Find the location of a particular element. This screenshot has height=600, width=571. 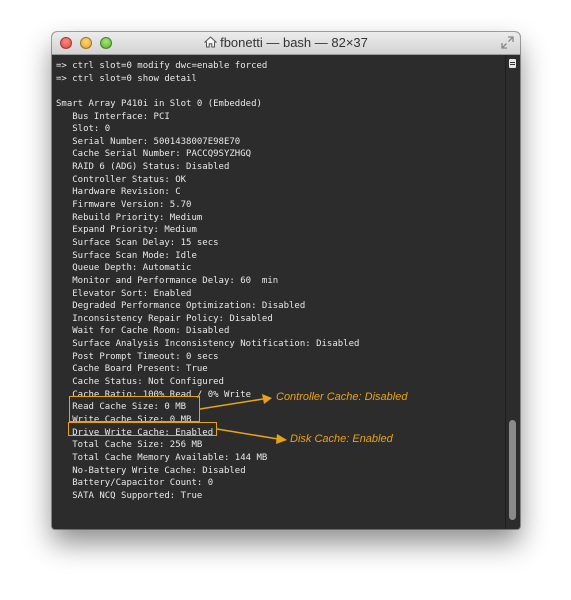

disk-cache-annotation: Disk Cache: Enabled is located at coordinates (341, 439).